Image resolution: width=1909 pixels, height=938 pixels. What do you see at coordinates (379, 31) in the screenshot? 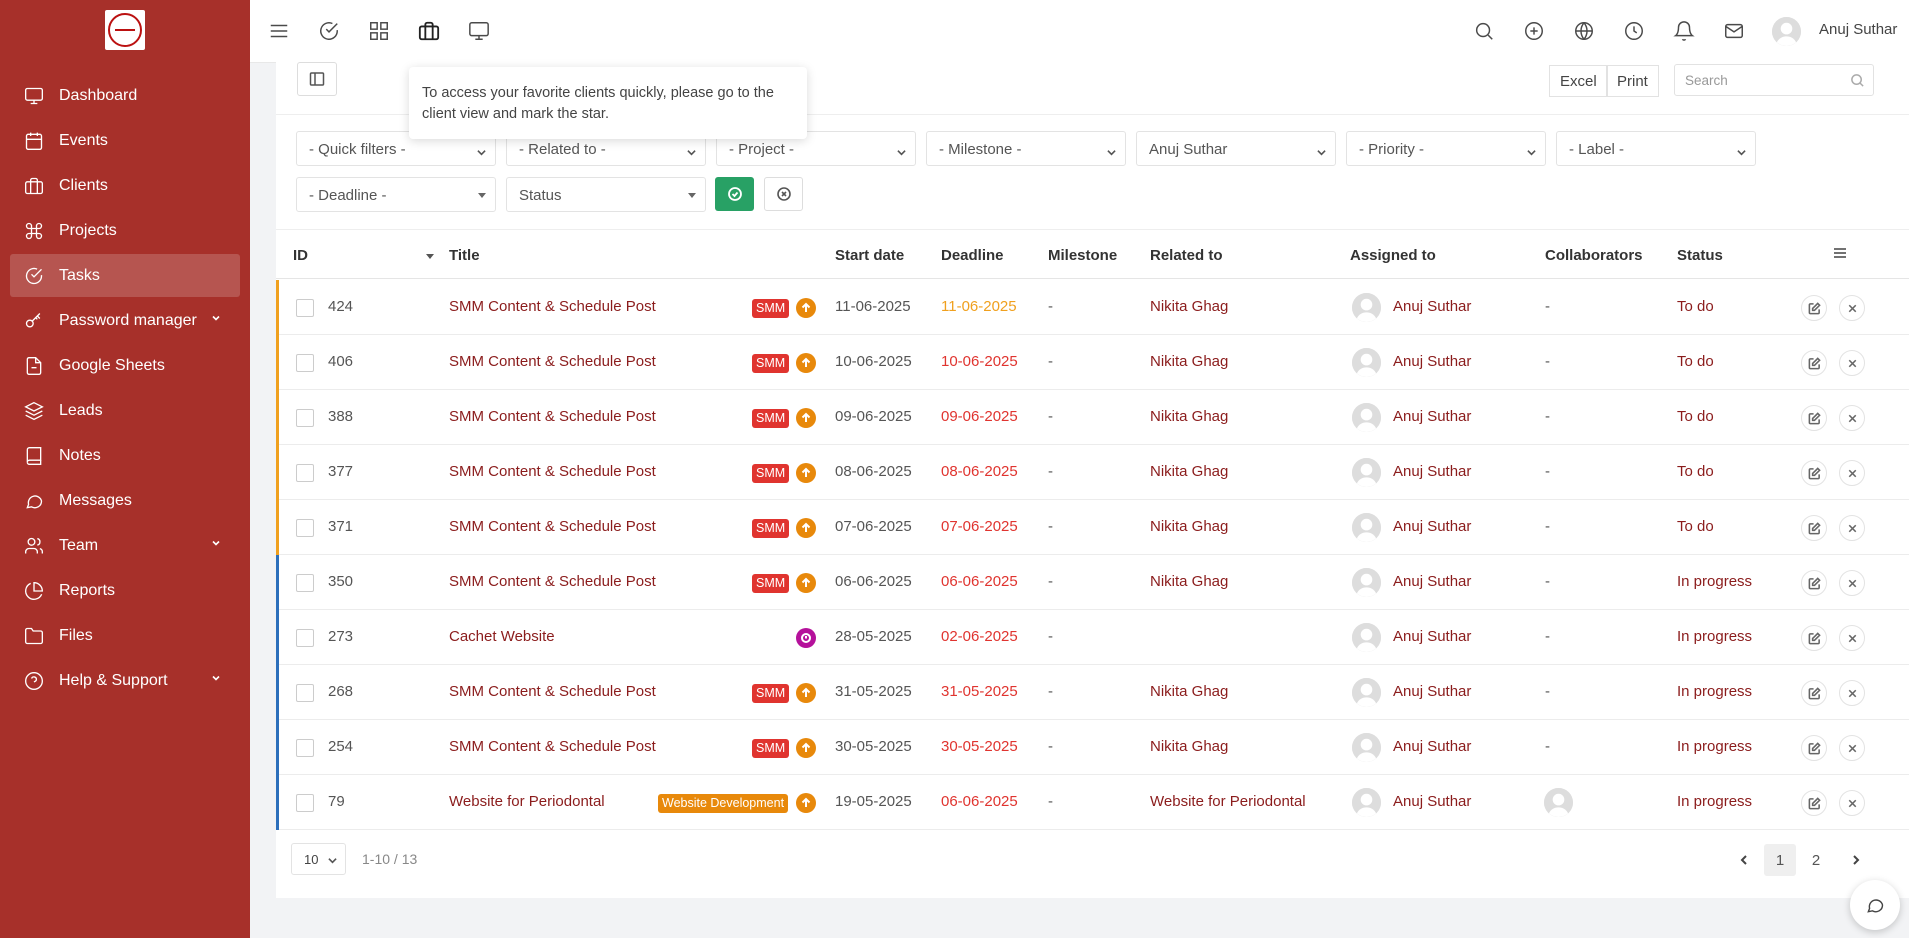
I see `grid-icon` at bounding box center [379, 31].